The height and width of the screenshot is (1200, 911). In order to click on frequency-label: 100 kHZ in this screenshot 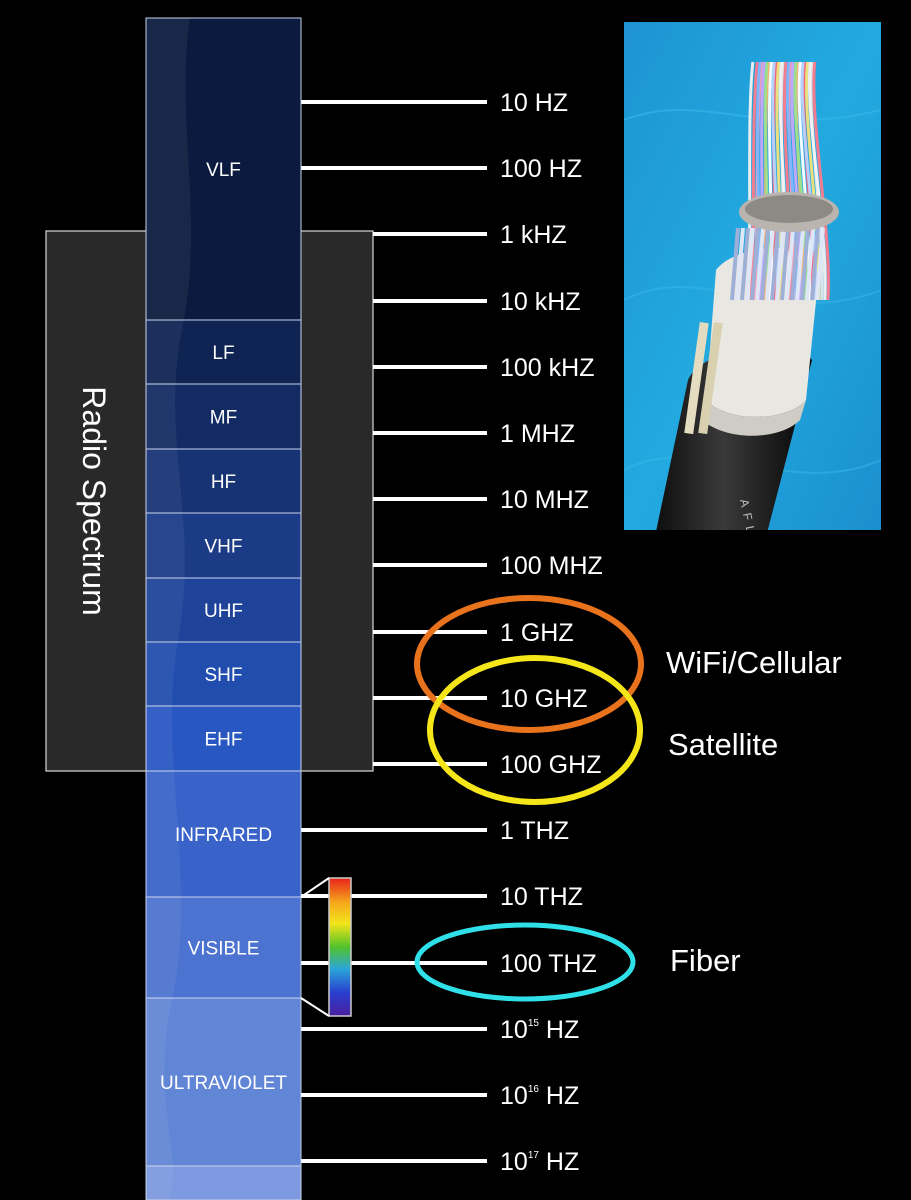, I will do `click(547, 368)`.